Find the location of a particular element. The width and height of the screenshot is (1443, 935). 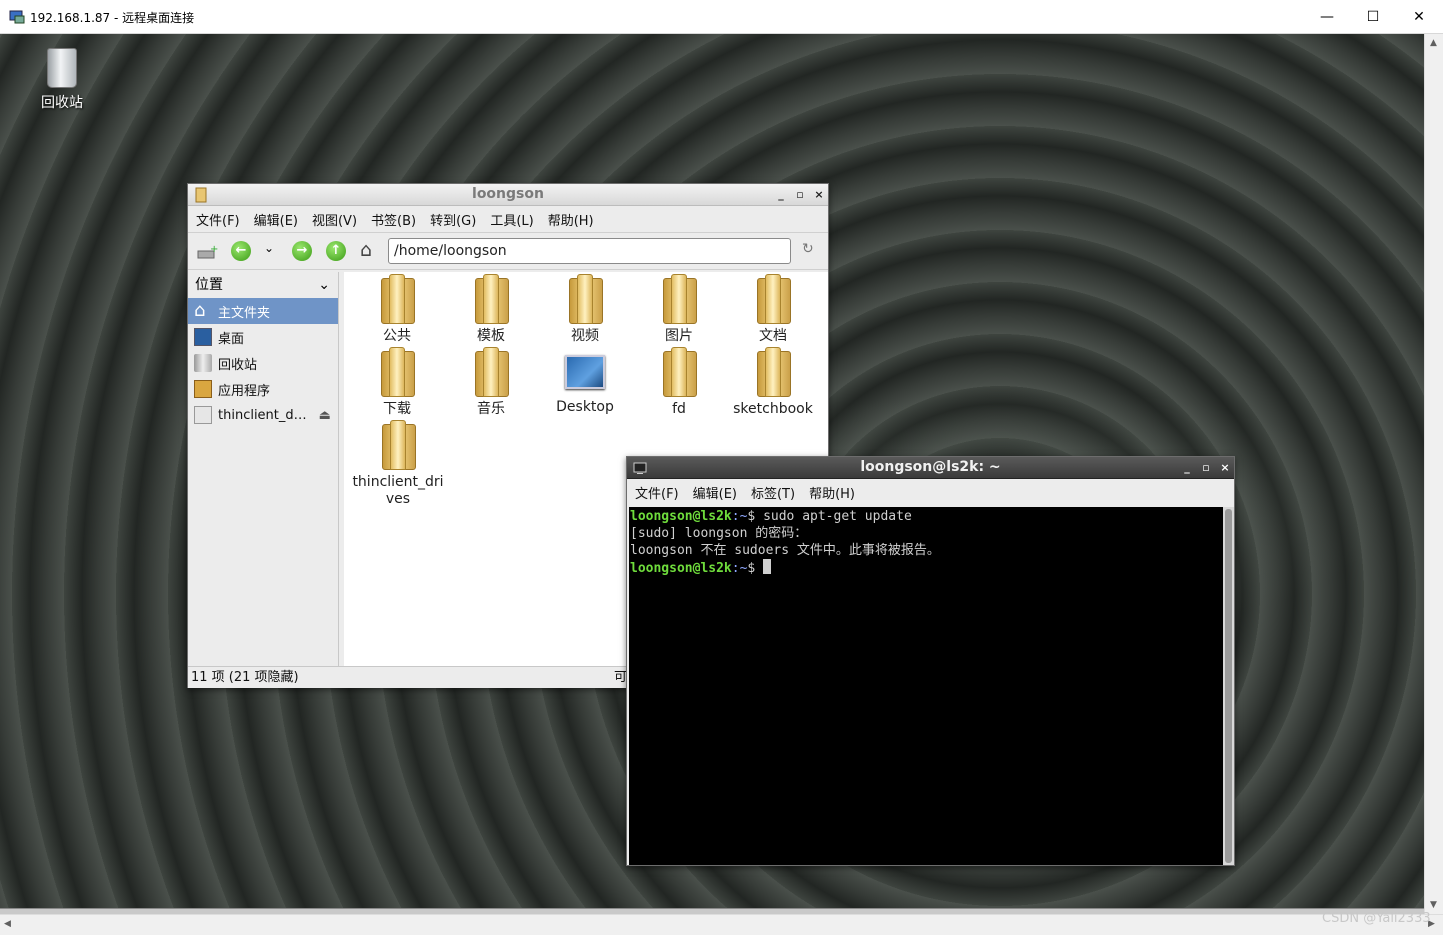

terminal-menubar: 文件(F) 编辑(E) 标签(T) 帮助(H) is located at coordinates (930, 492).